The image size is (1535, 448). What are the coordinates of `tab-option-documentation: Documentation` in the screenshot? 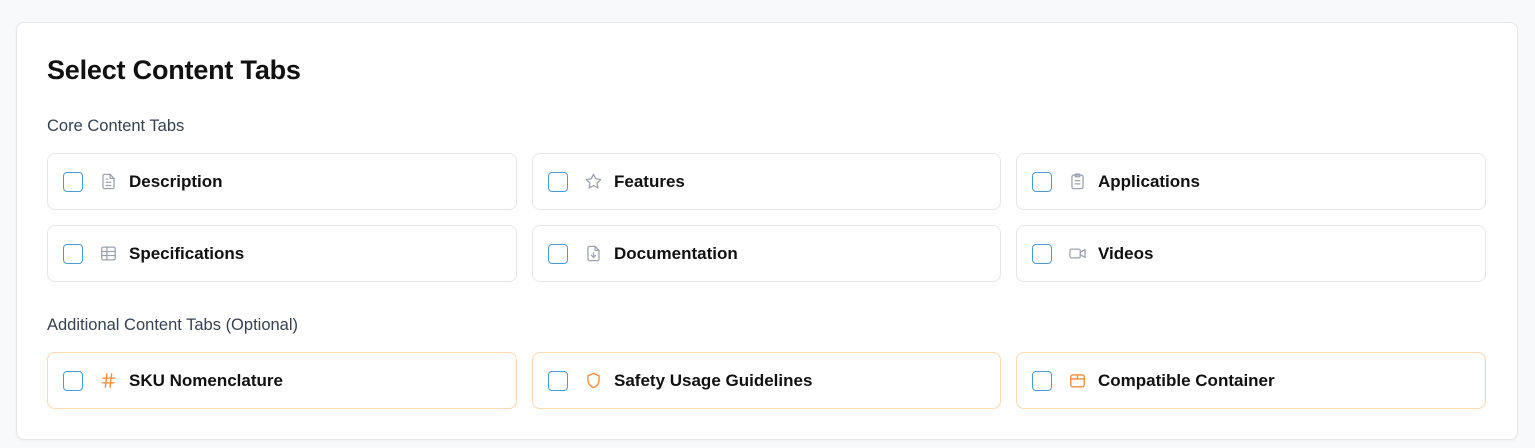 It's located at (766, 253).